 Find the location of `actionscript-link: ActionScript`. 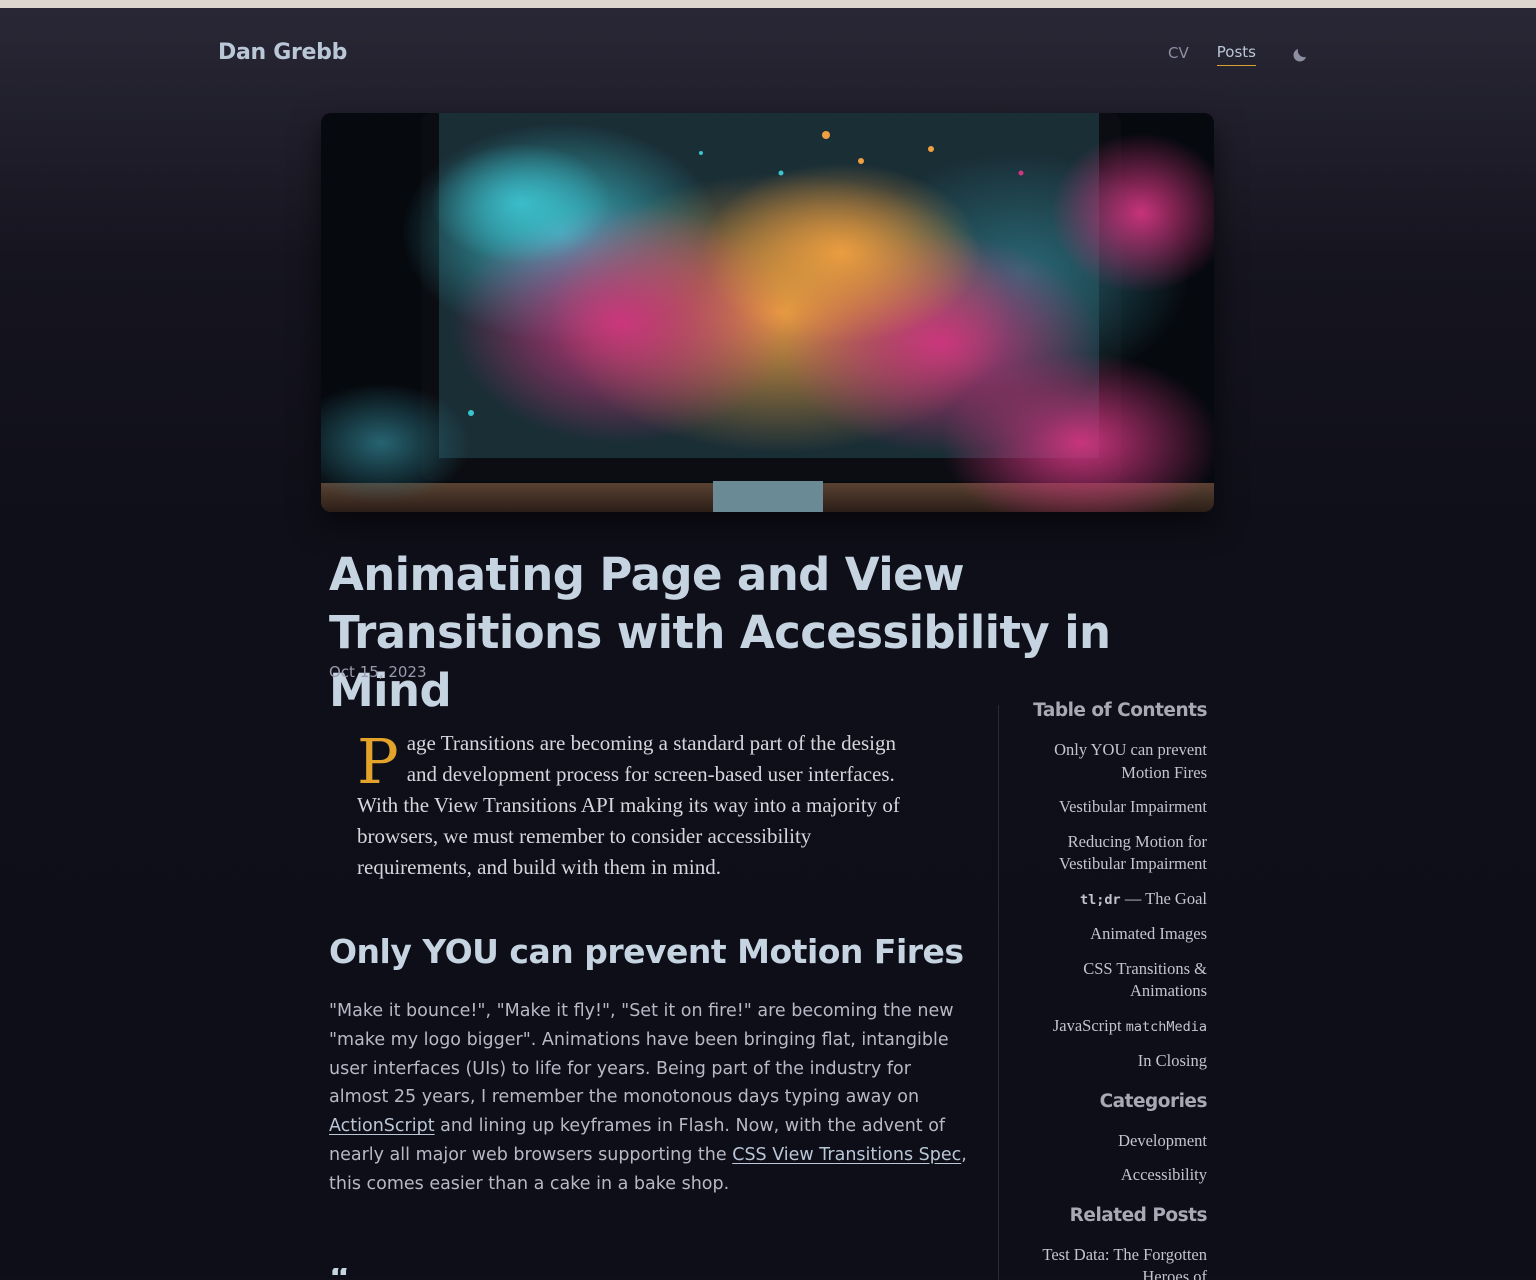

actionscript-link: ActionScript is located at coordinates (382, 1126).